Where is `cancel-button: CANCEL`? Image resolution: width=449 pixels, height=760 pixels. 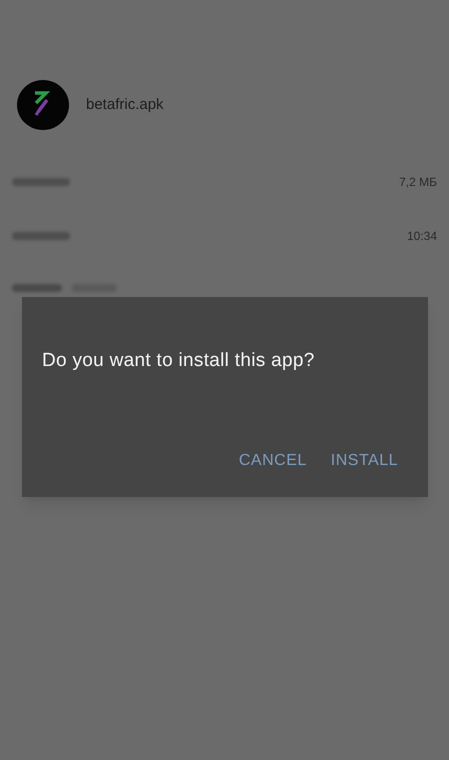
cancel-button: CANCEL is located at coordinates (272, 461).